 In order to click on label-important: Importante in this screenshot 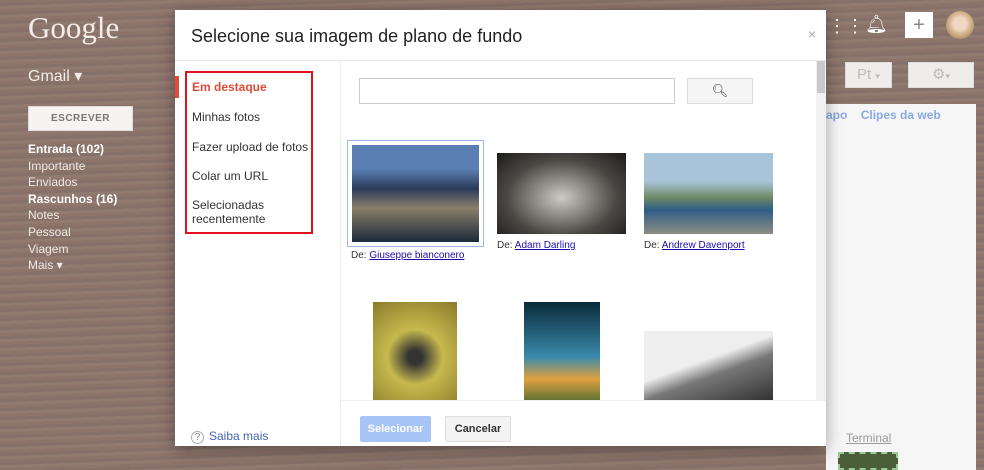, I will do `click(72, 166)`.